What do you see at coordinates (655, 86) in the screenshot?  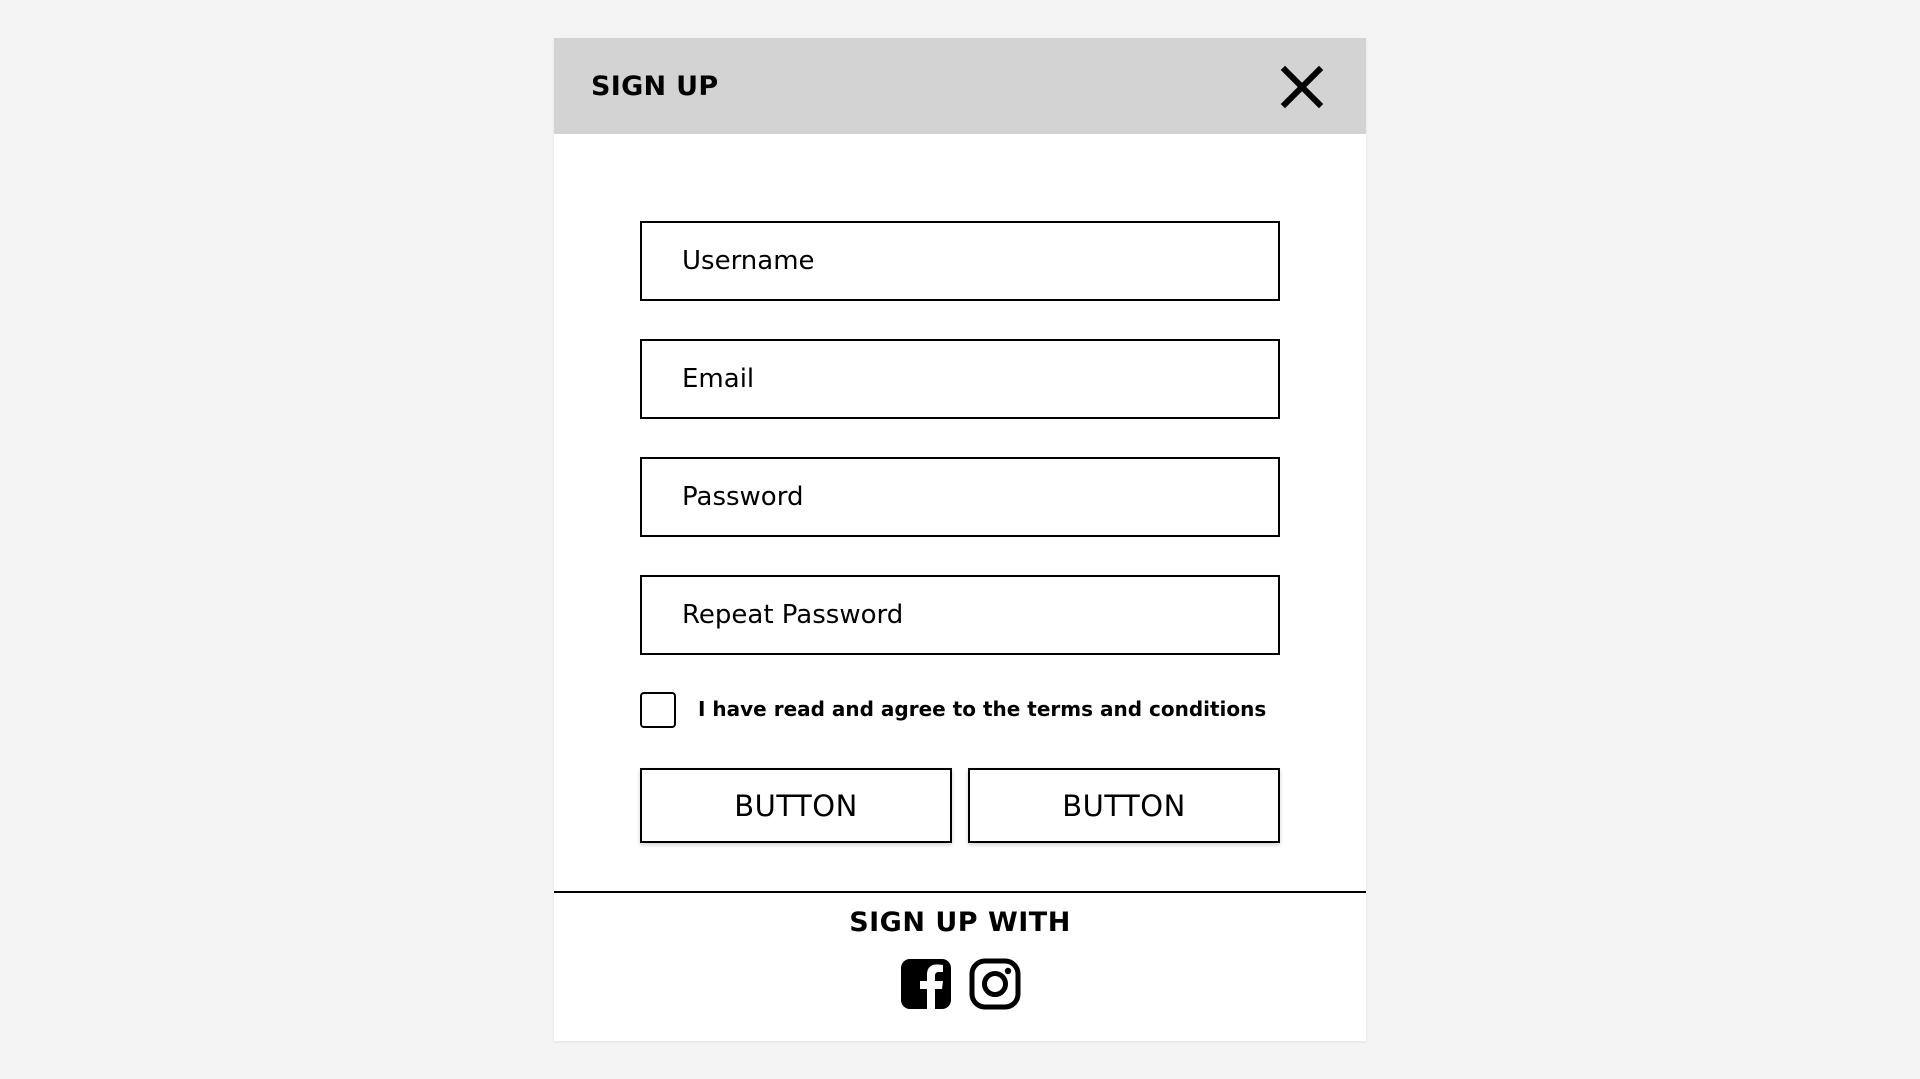 I see `modal-title: SIGN UP` at bounding box center [655, 86].